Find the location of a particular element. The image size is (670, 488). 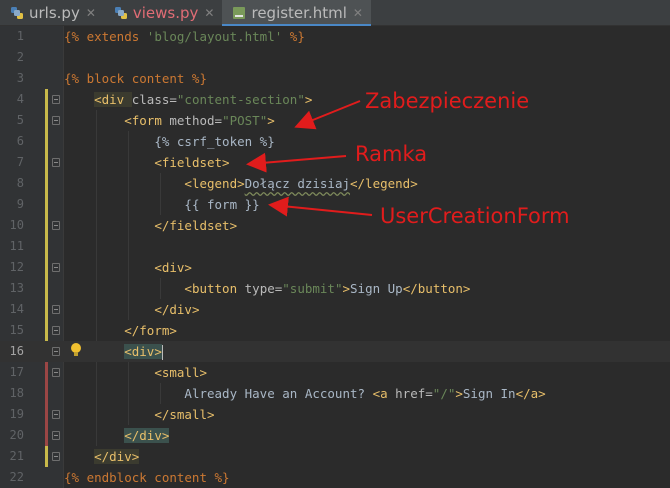

editor-tab-bar: urls.py ✕ views.py ✕ register.html ✕ is located at coordinates (335, 13).